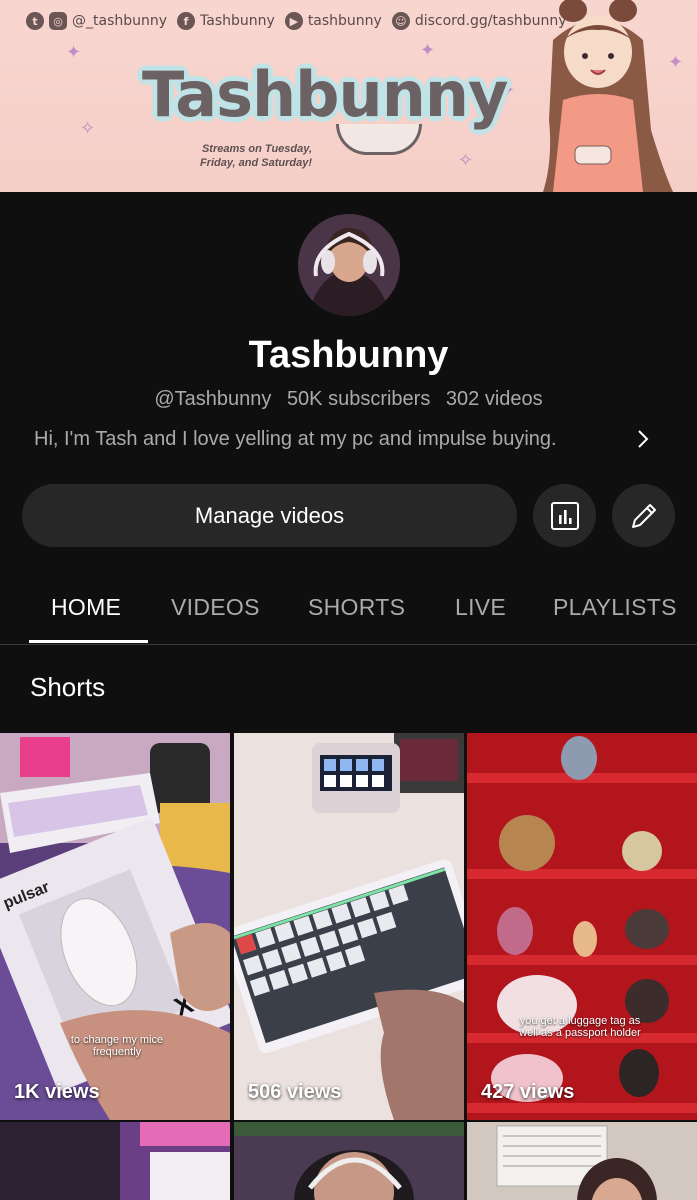 This screenshot has height=1200, width=697. I want to click on analytics-button, so click(564, 515).